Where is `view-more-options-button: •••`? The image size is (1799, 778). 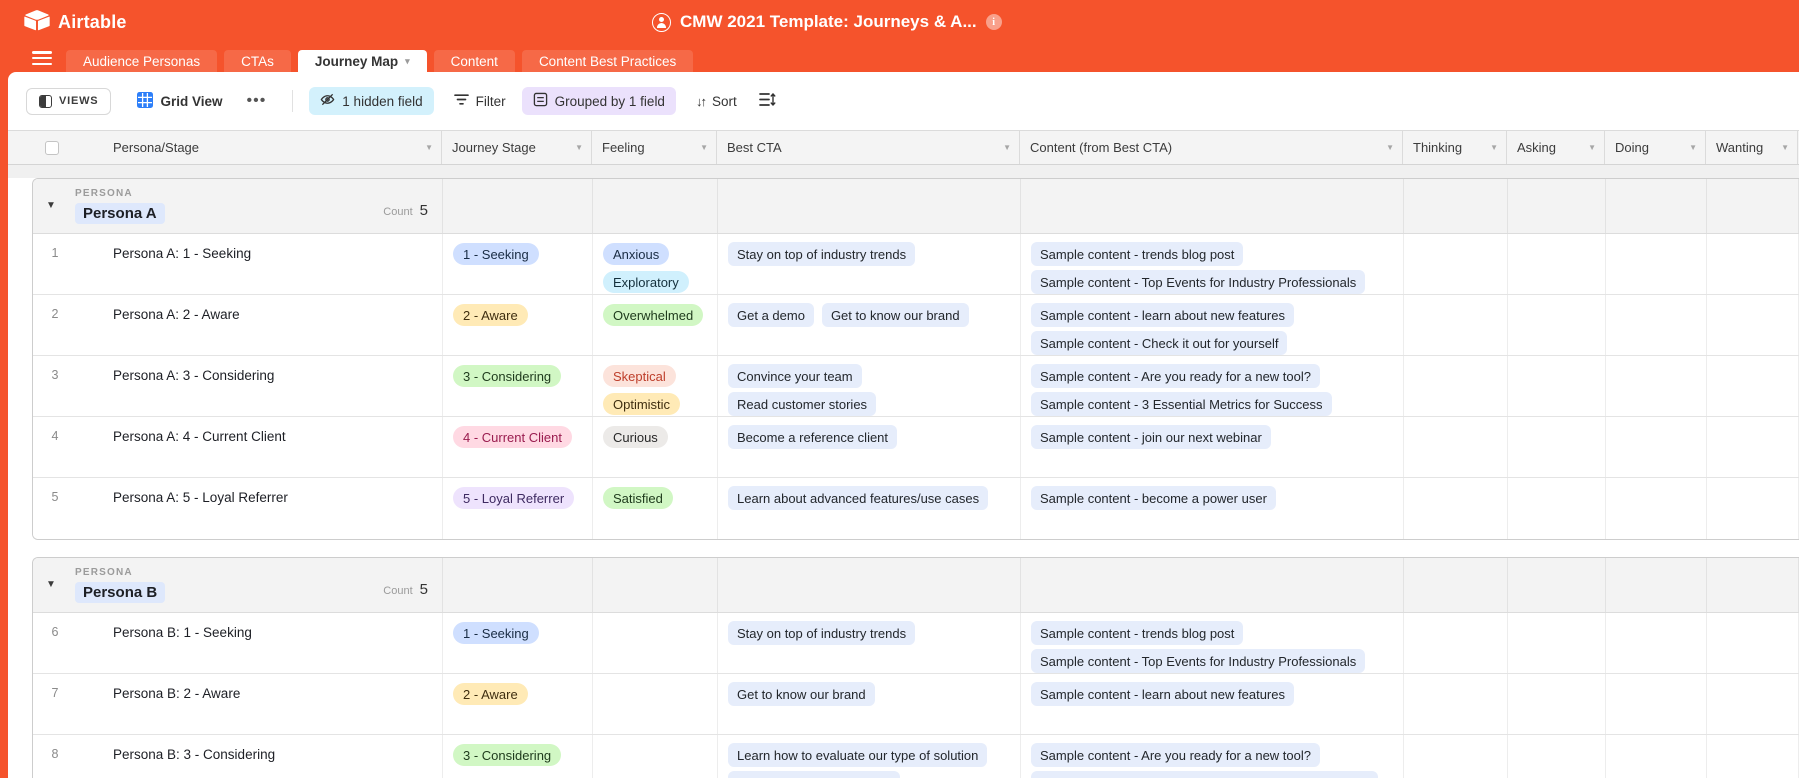
view-more-options-button: ••• is located at coordinates (256, 101).